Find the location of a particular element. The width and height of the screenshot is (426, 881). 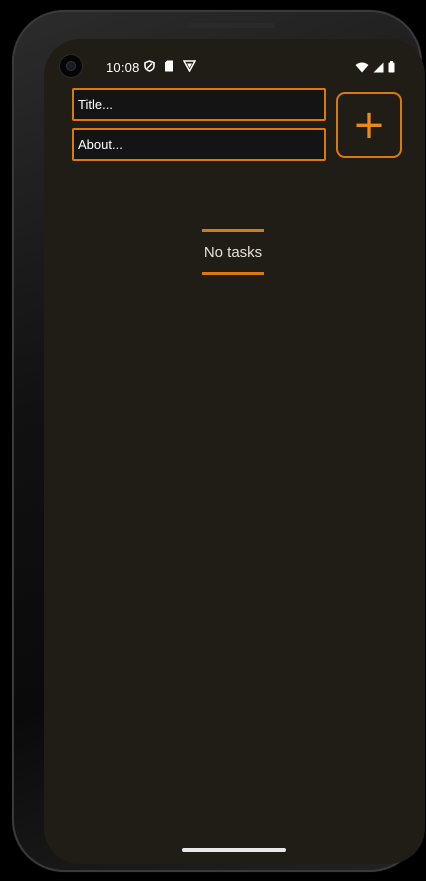

sim-card-icon is located at coordinates (169, 68).